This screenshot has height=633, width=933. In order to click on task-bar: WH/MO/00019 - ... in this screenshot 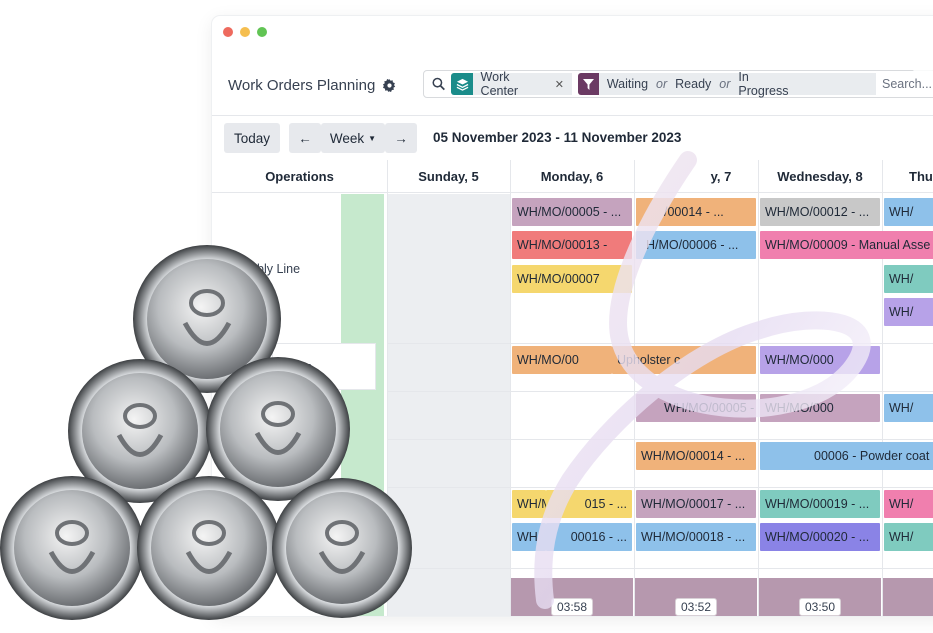, I will do `click(820, 504)`.